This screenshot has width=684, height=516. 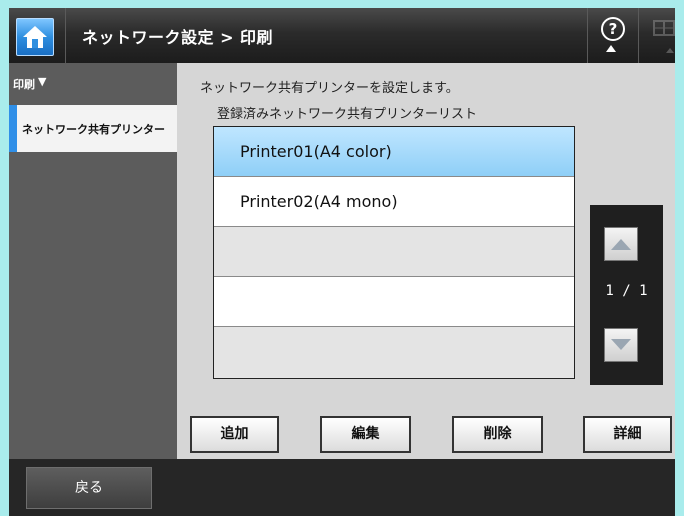 What do you see at coordinates (613, 29) in the screenshot?
I see `help-icon: ?` at bounding box center [613, 29].